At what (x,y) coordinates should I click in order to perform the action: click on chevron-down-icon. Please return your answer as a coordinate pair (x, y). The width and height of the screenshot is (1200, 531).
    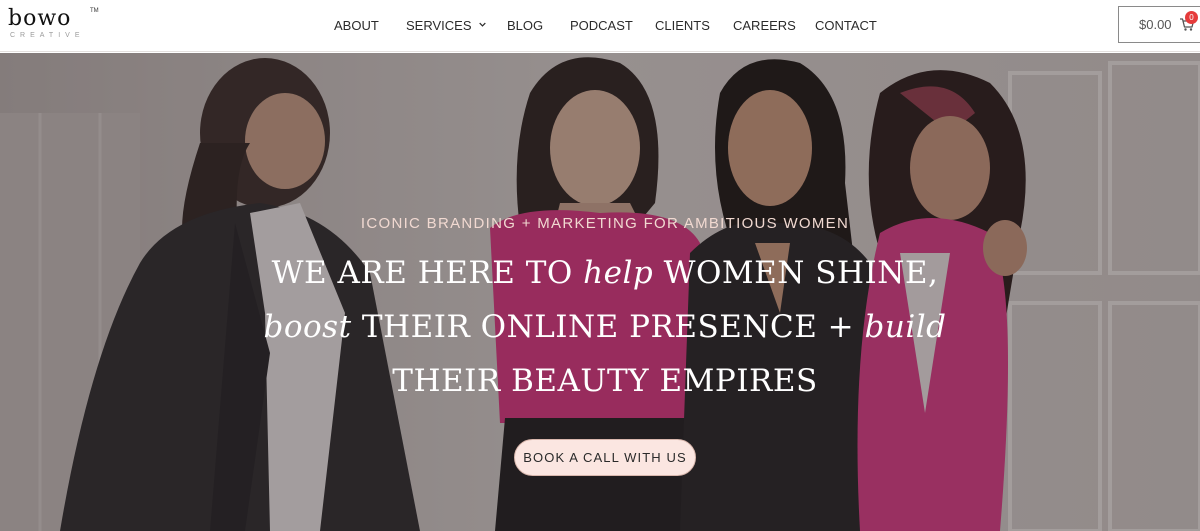
    Looking at the image, I should click on (482, 24).